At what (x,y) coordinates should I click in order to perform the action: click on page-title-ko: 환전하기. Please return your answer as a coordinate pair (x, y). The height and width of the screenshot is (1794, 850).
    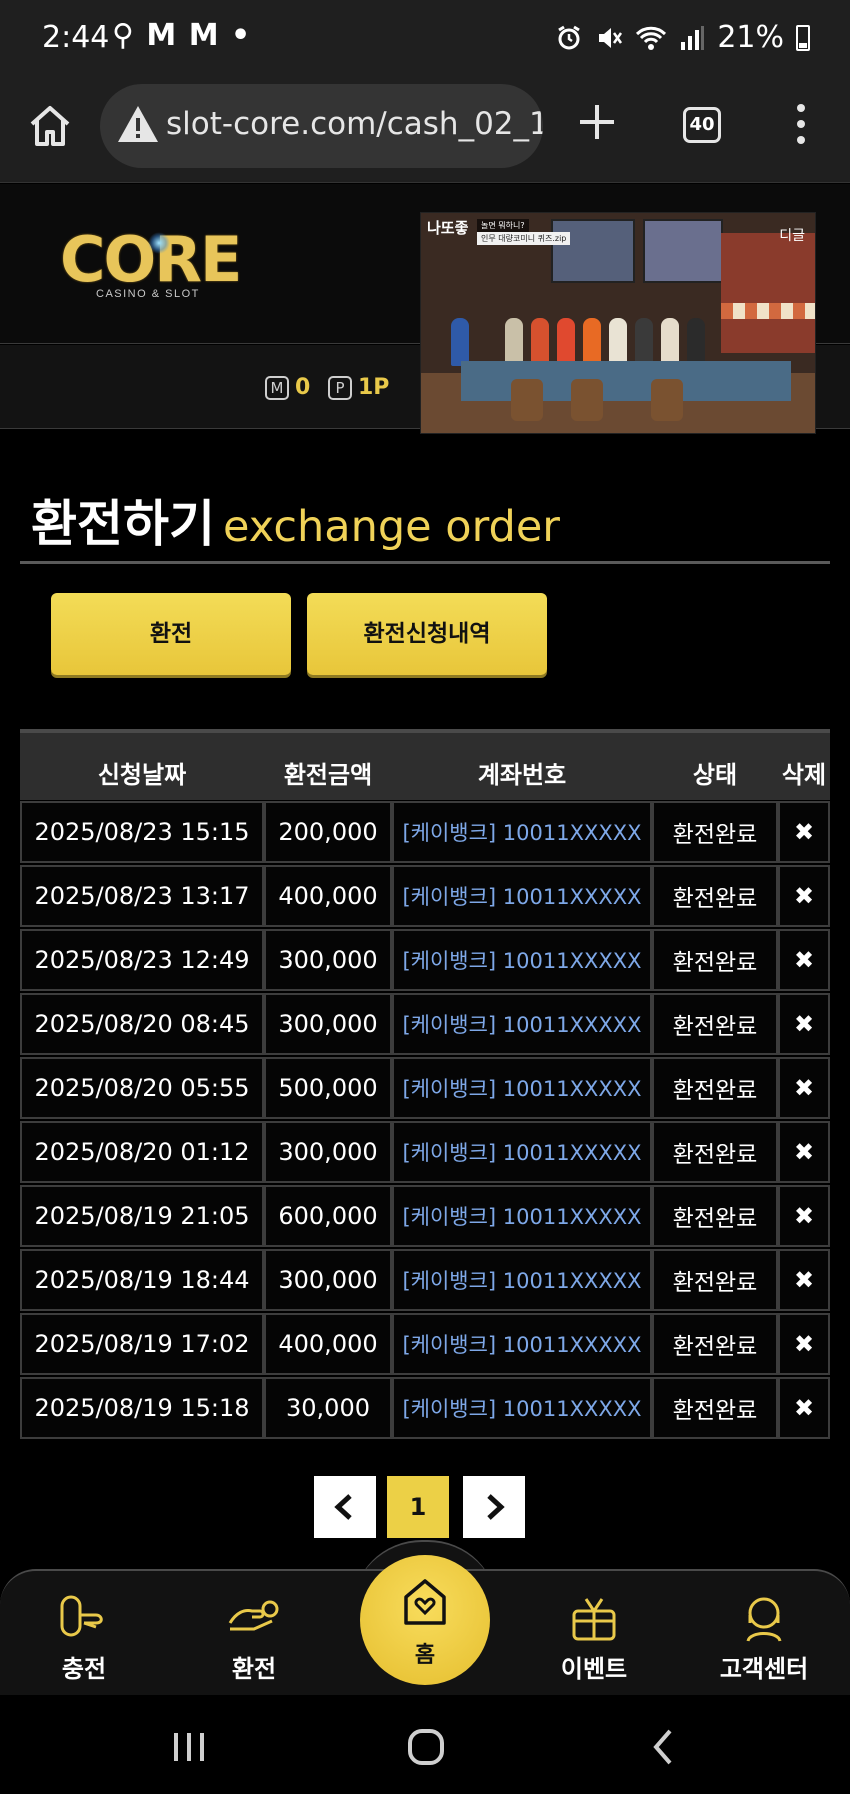
    Looking at the image, I should click on (123, 524).